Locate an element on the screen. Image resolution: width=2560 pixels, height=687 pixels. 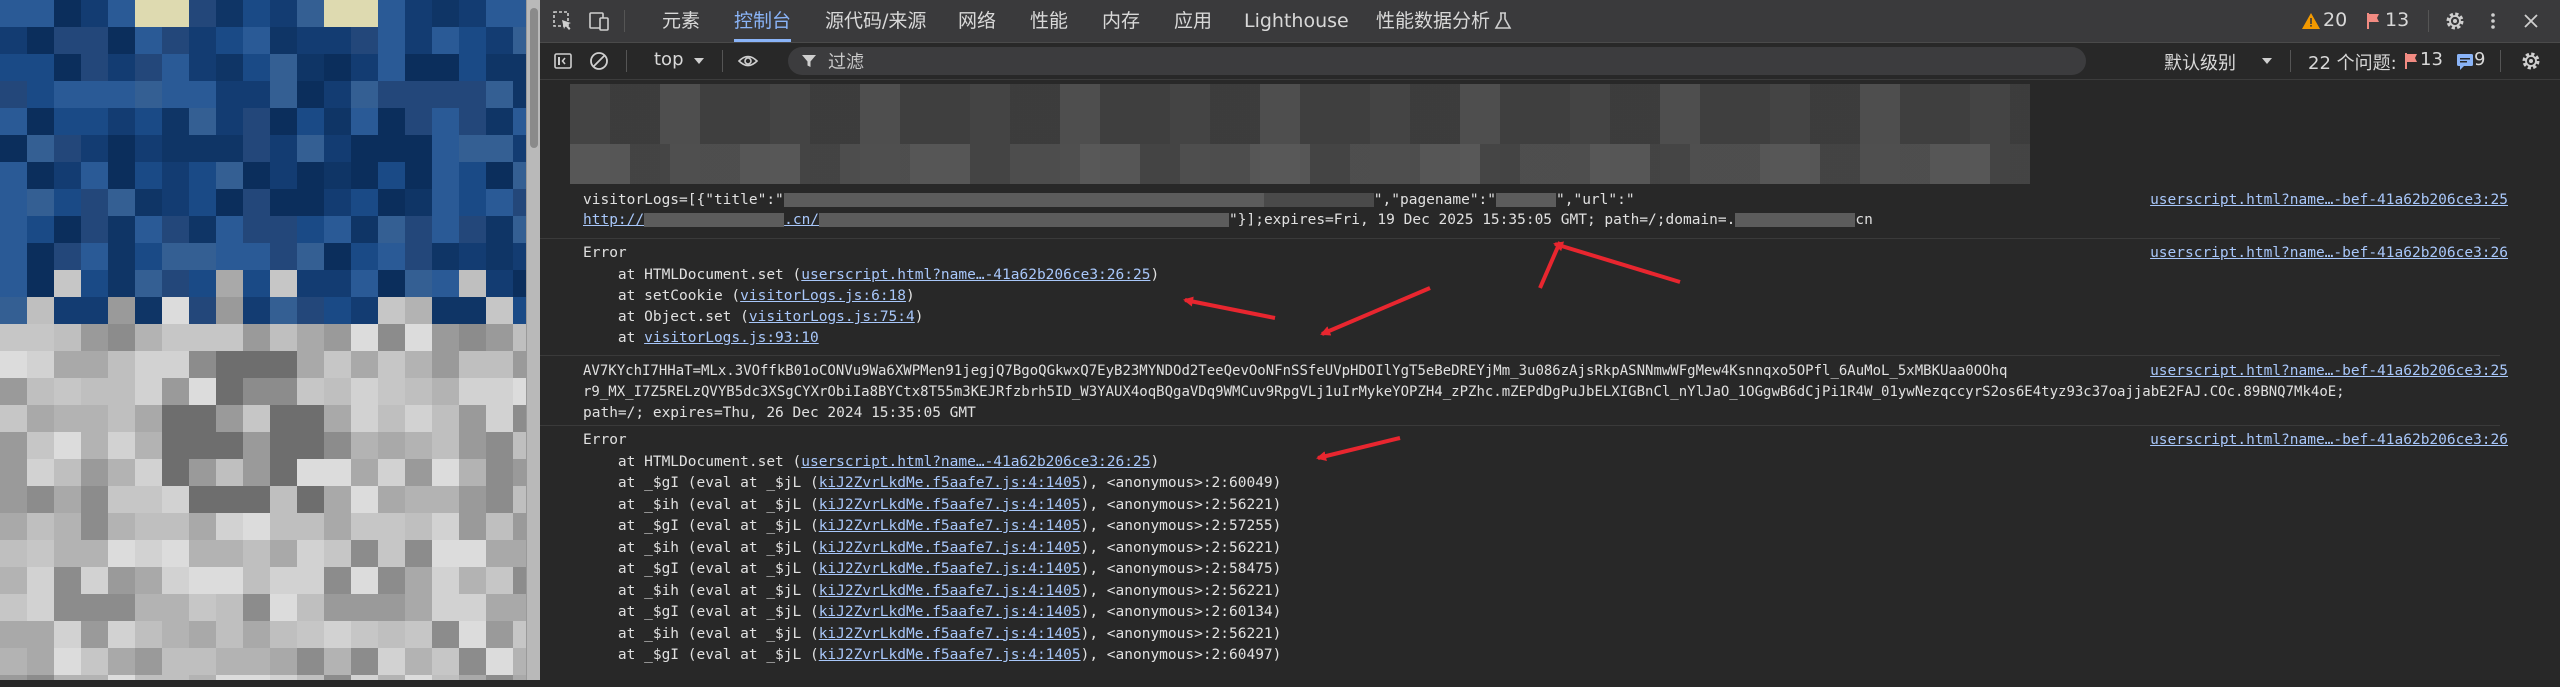
scrollbar-thumb is located at coordinates (534, 78).